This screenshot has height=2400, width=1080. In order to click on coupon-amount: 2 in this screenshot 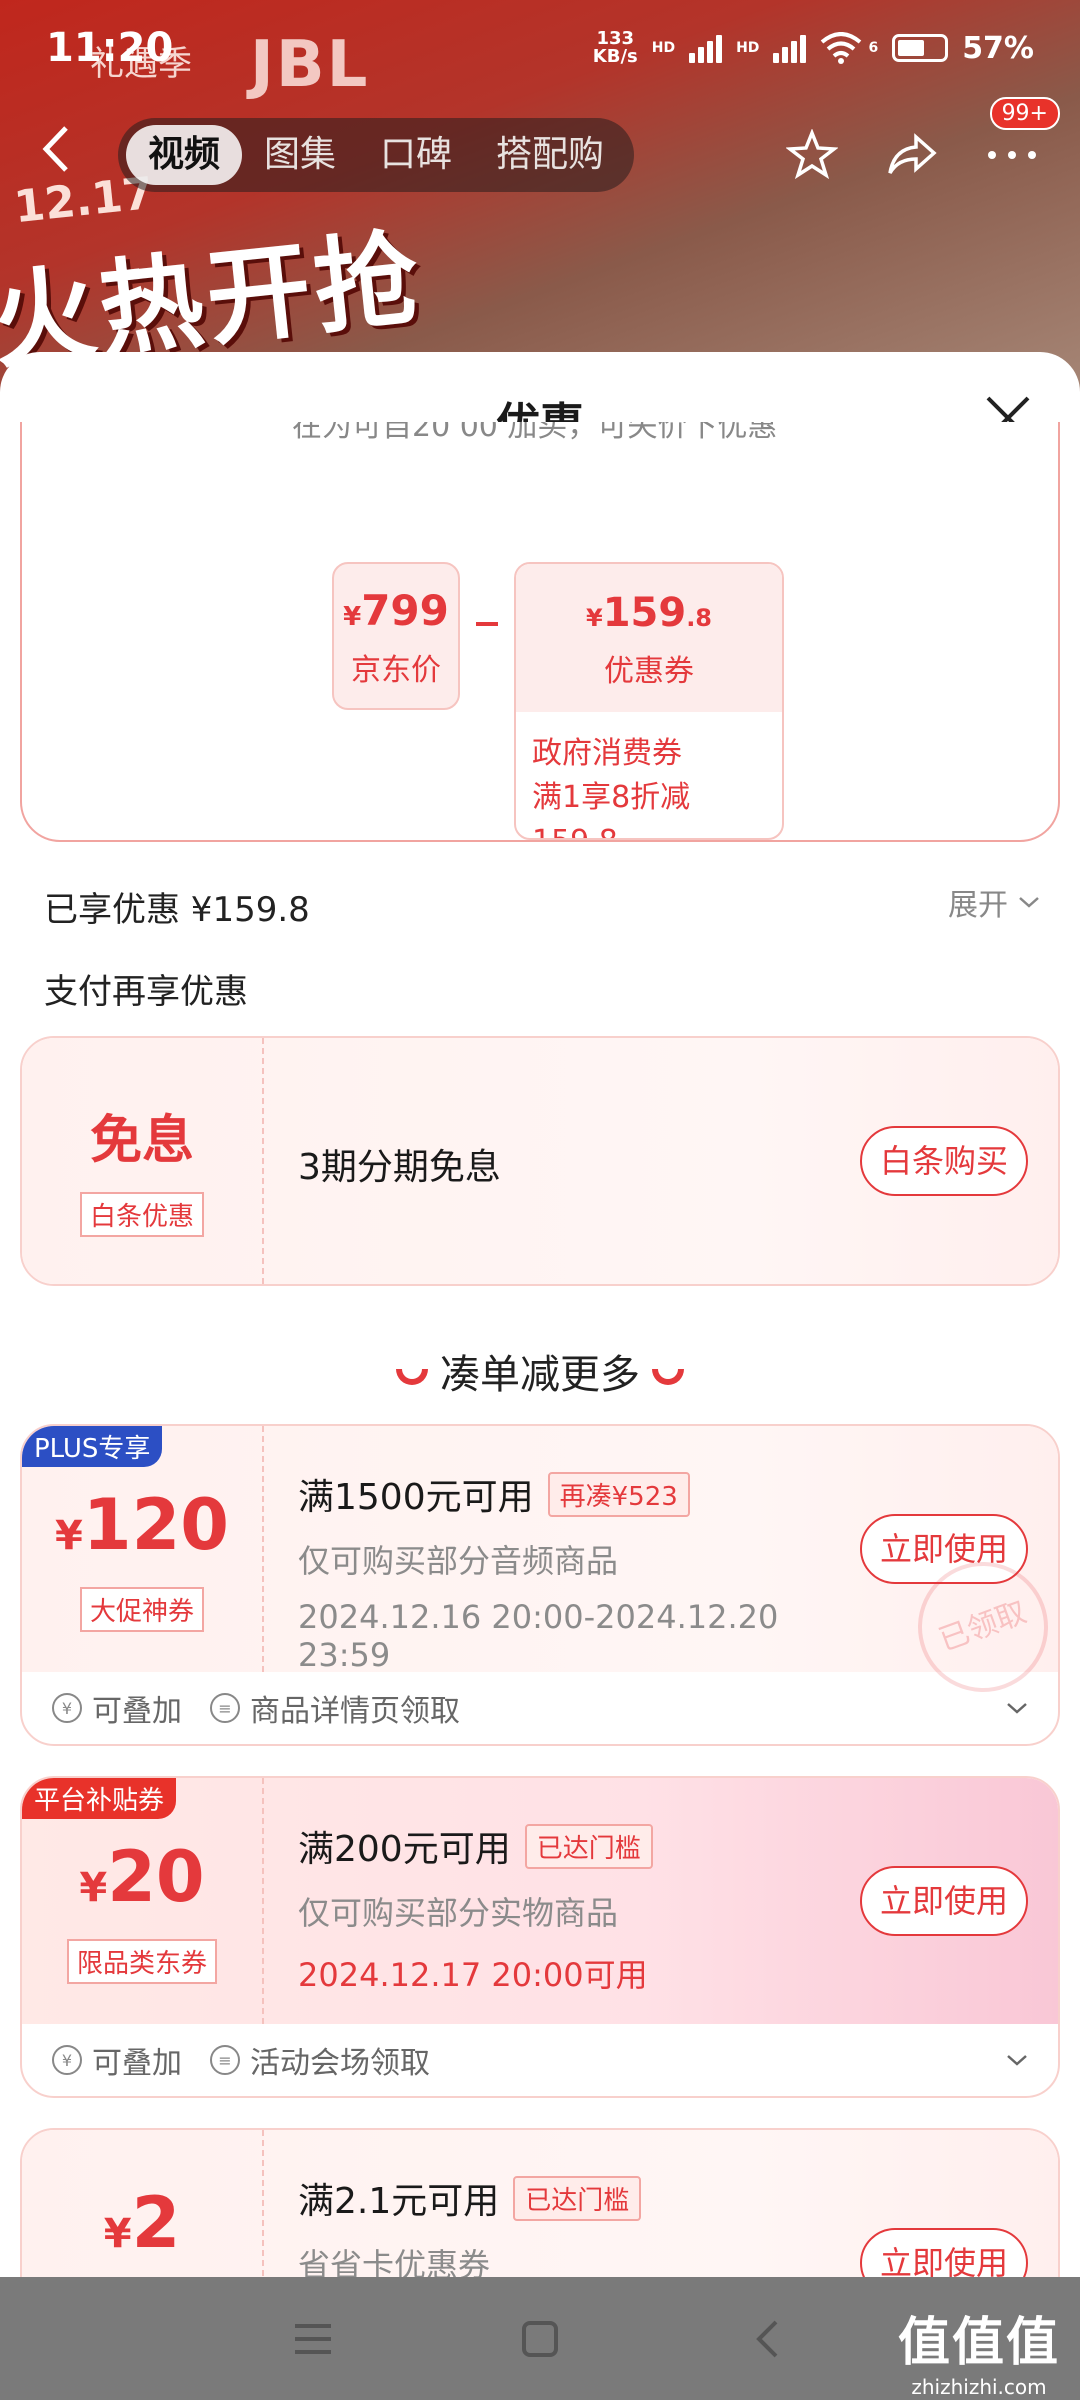, I will do `click(156, 2223)`.